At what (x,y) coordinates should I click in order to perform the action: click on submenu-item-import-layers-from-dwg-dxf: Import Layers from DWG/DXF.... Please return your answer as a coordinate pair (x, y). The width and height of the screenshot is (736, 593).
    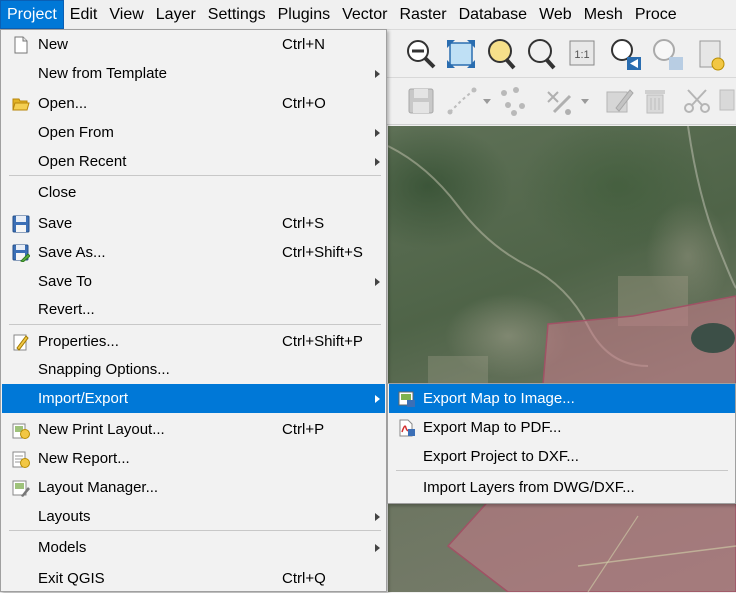
    Looking at the image, I should click on (562, 487).